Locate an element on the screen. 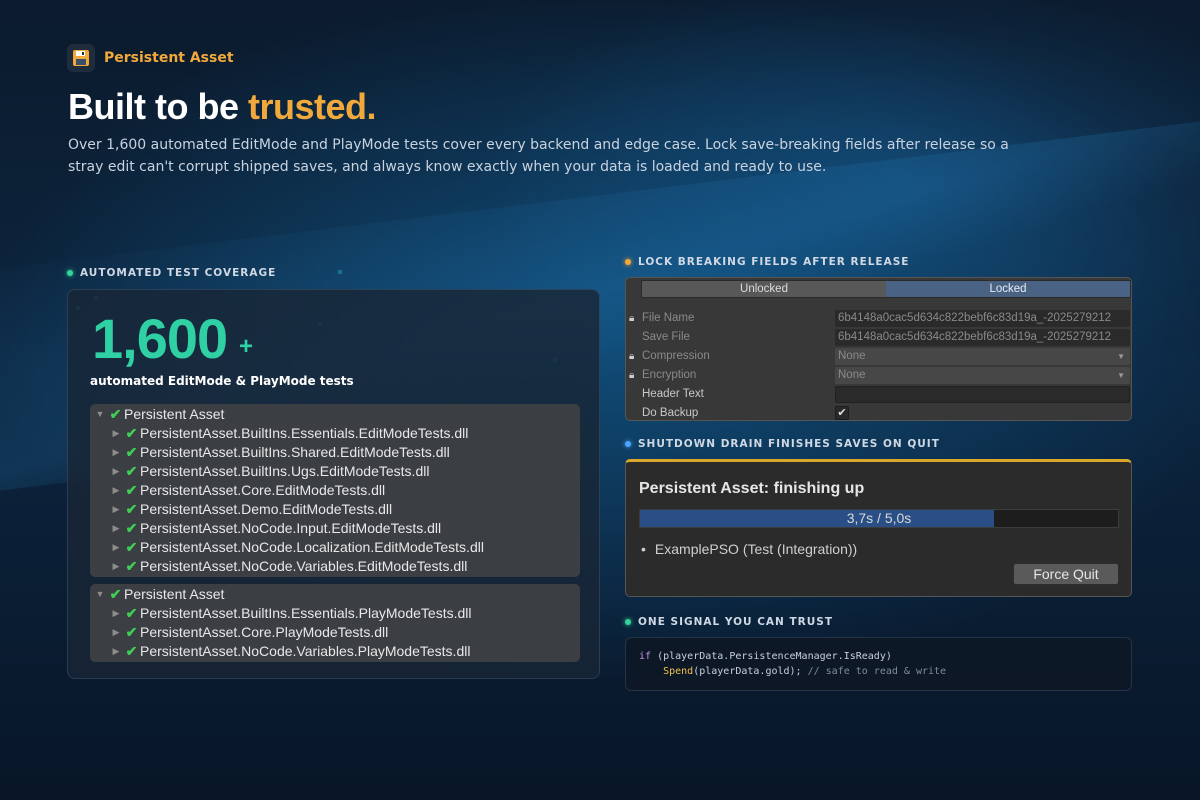 Image resolution: width=1200 pixels, height=800 pixels. tab-locked: Locked is located at coordinates (1008, 289).